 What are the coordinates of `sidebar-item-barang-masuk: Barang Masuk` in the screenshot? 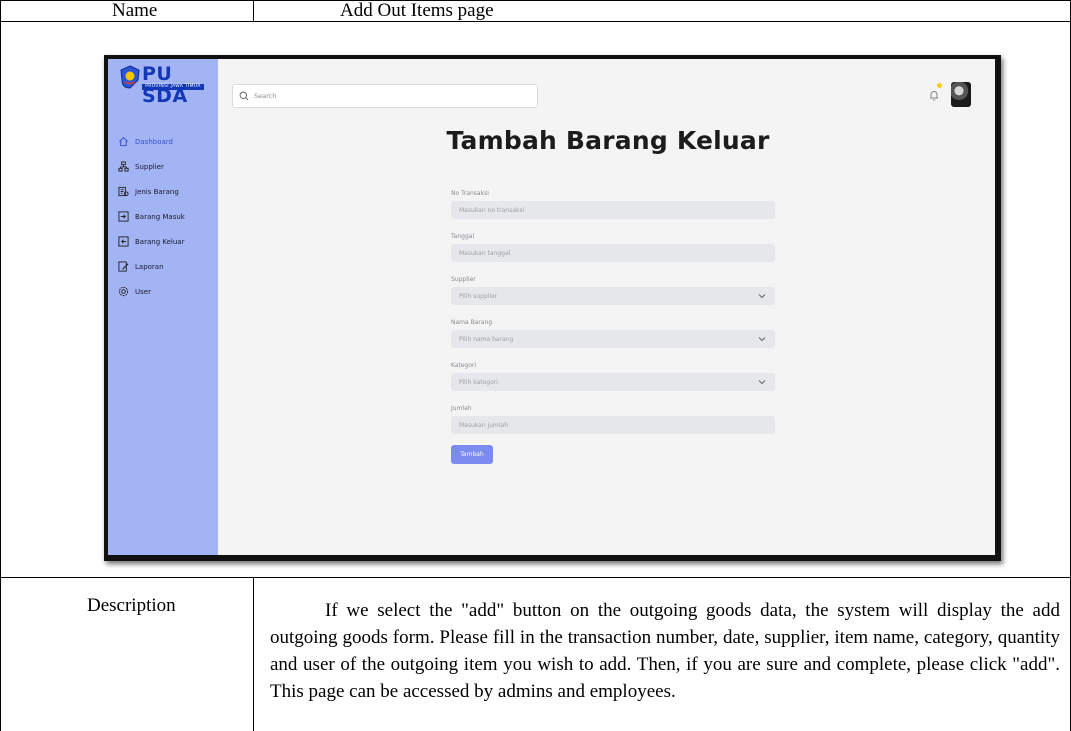 It's located at (165, 216).